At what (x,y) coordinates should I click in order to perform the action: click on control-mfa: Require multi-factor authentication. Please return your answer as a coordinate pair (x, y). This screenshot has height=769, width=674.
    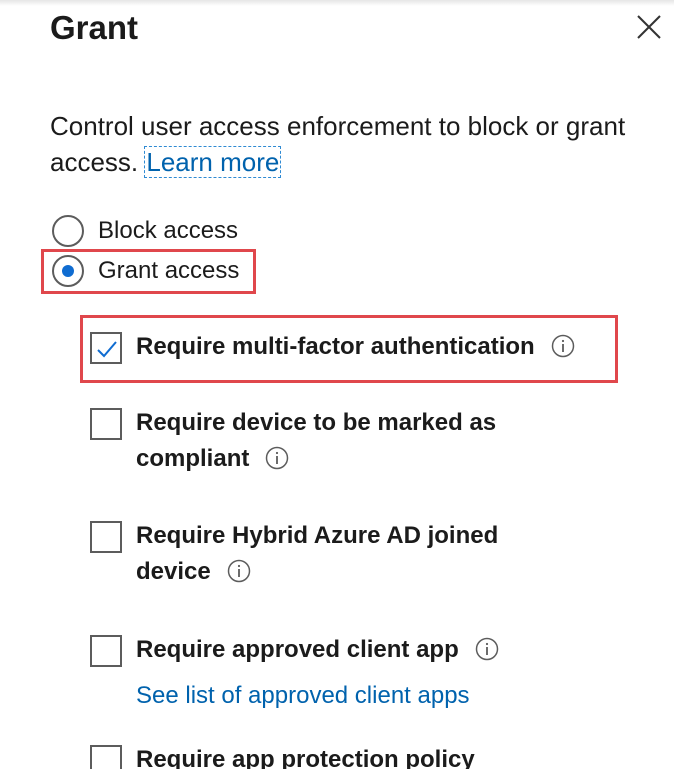
    Looking at the image, I should click on (332, 348).